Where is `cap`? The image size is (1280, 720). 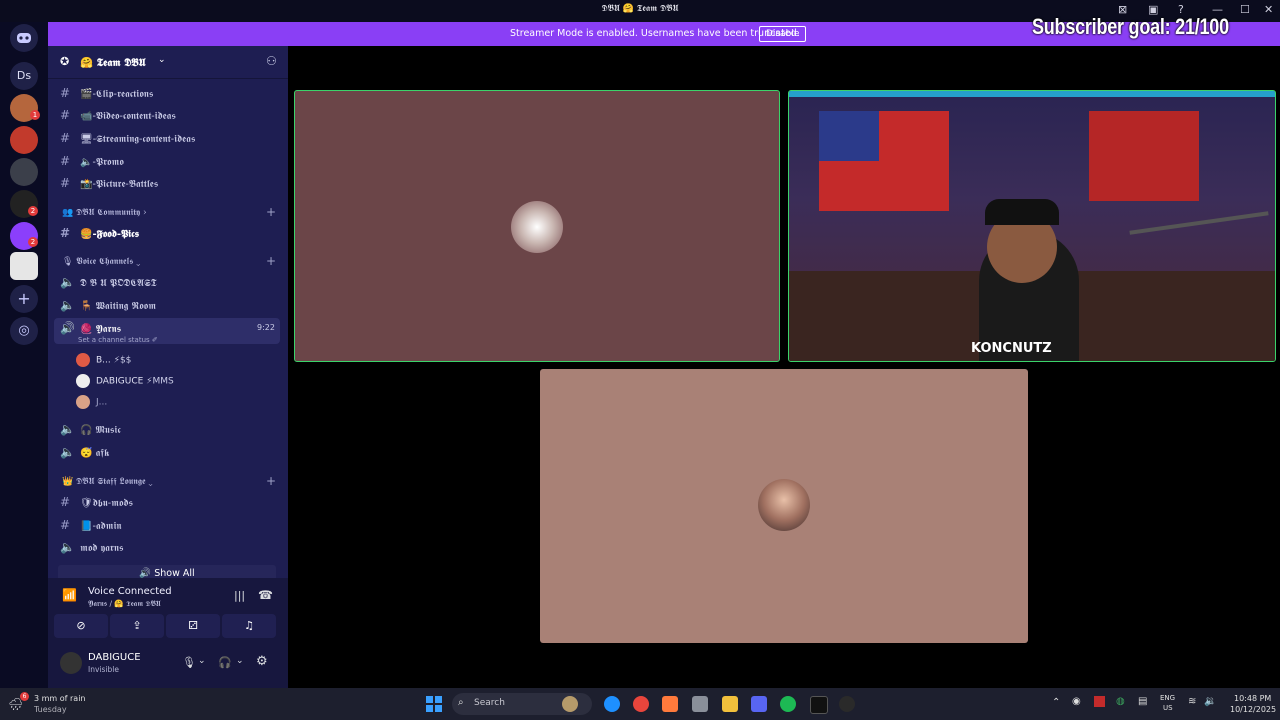
cap is located at coordinates (1022, 212).